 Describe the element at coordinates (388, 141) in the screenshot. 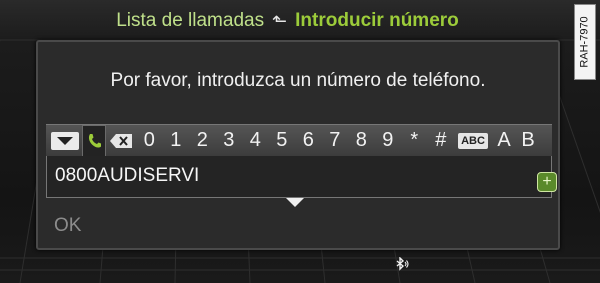

I see `key-9: 9` at that location.